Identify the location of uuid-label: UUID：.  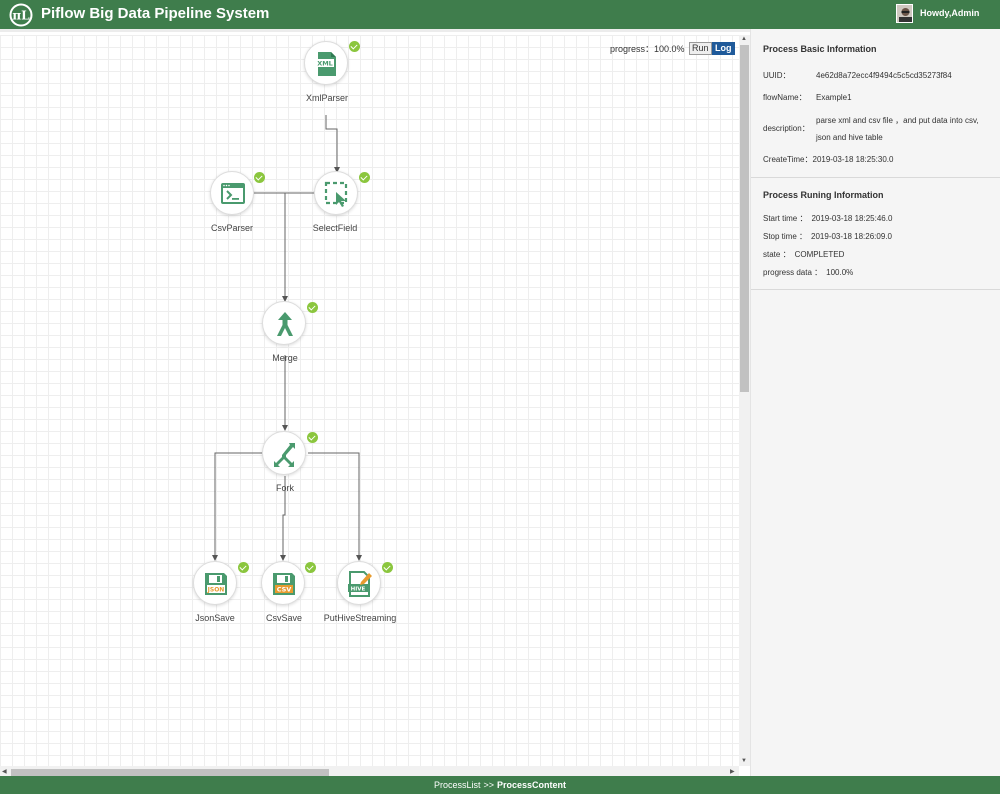
(777, 75).